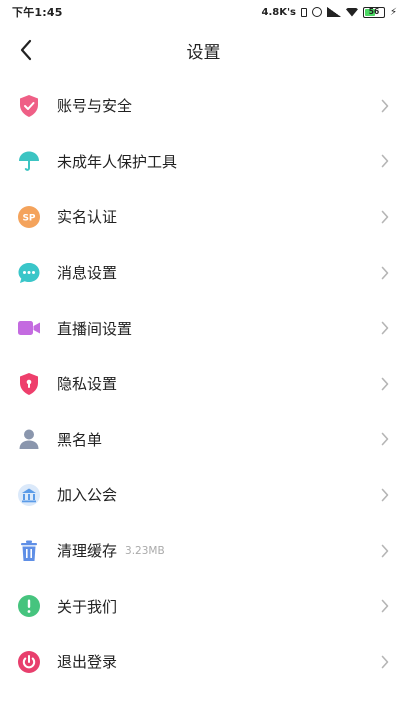  What do you see at coordinates (87, 273) in the screenshot?
I see `menu-item-label: 消息设置` at bounding box center [87, 273].